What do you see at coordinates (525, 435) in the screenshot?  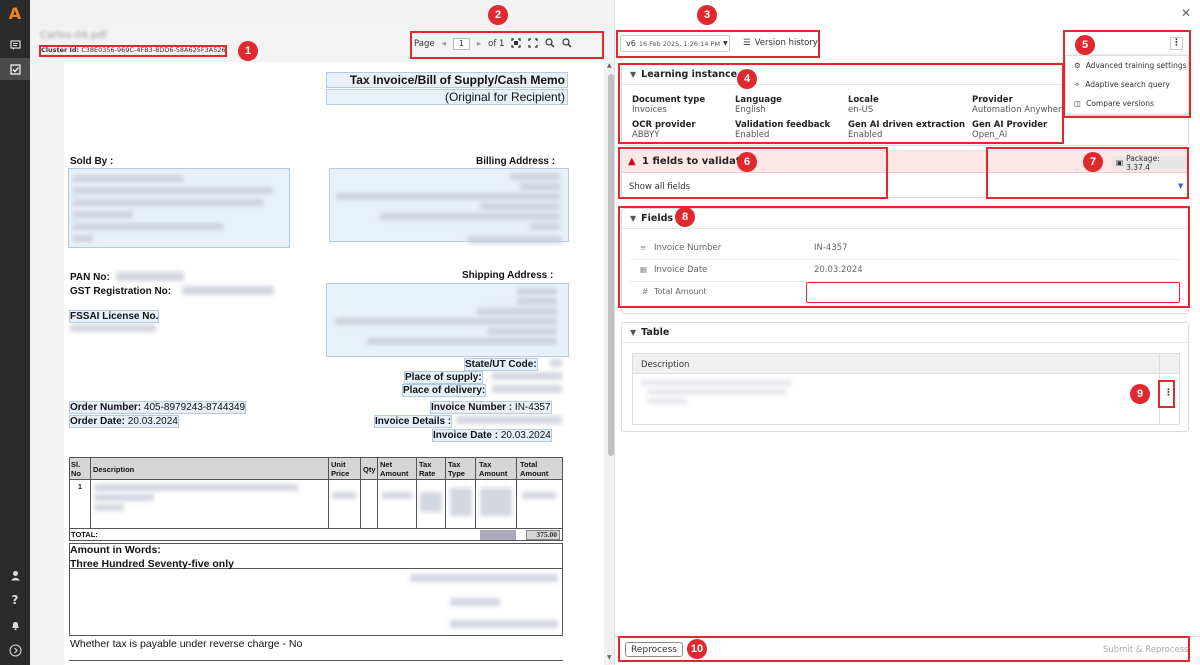 I see `invoice-date-value: 20.03.2024` at bounding box center [525, 435].